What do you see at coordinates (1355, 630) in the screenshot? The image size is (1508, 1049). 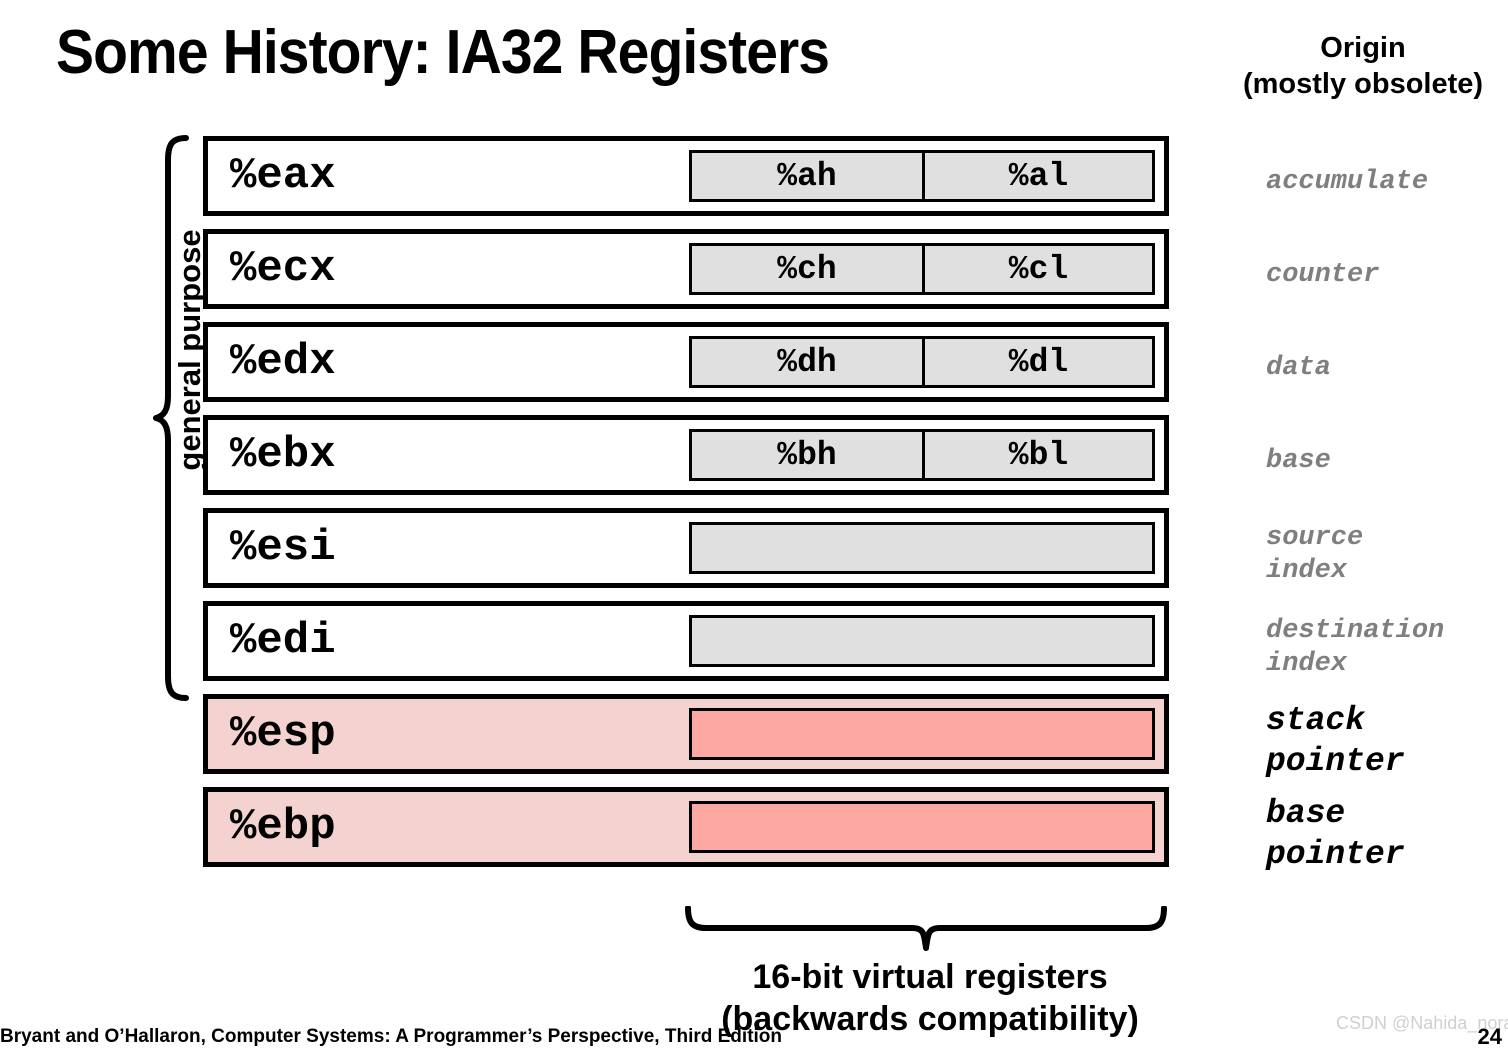 I see `origin-label-line: destination` at bounding box center [1355, 630].